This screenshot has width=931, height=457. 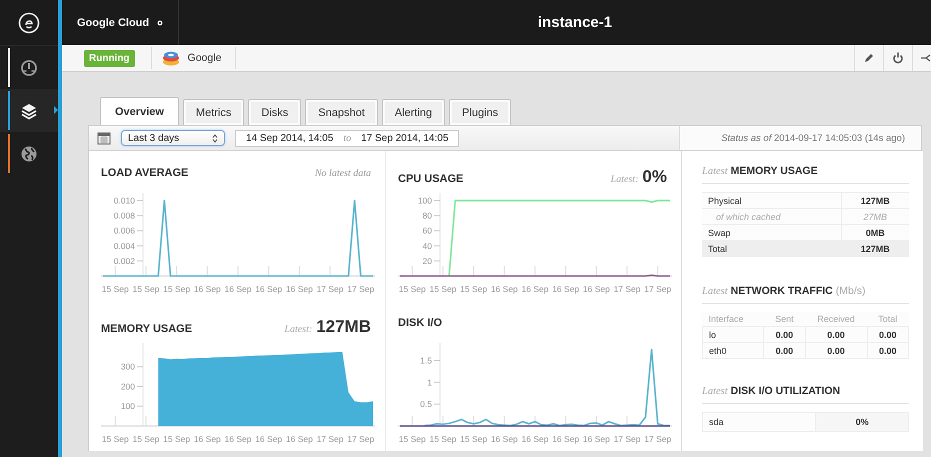 I want to click on table-cell: sda, so click(x=759, y=422).